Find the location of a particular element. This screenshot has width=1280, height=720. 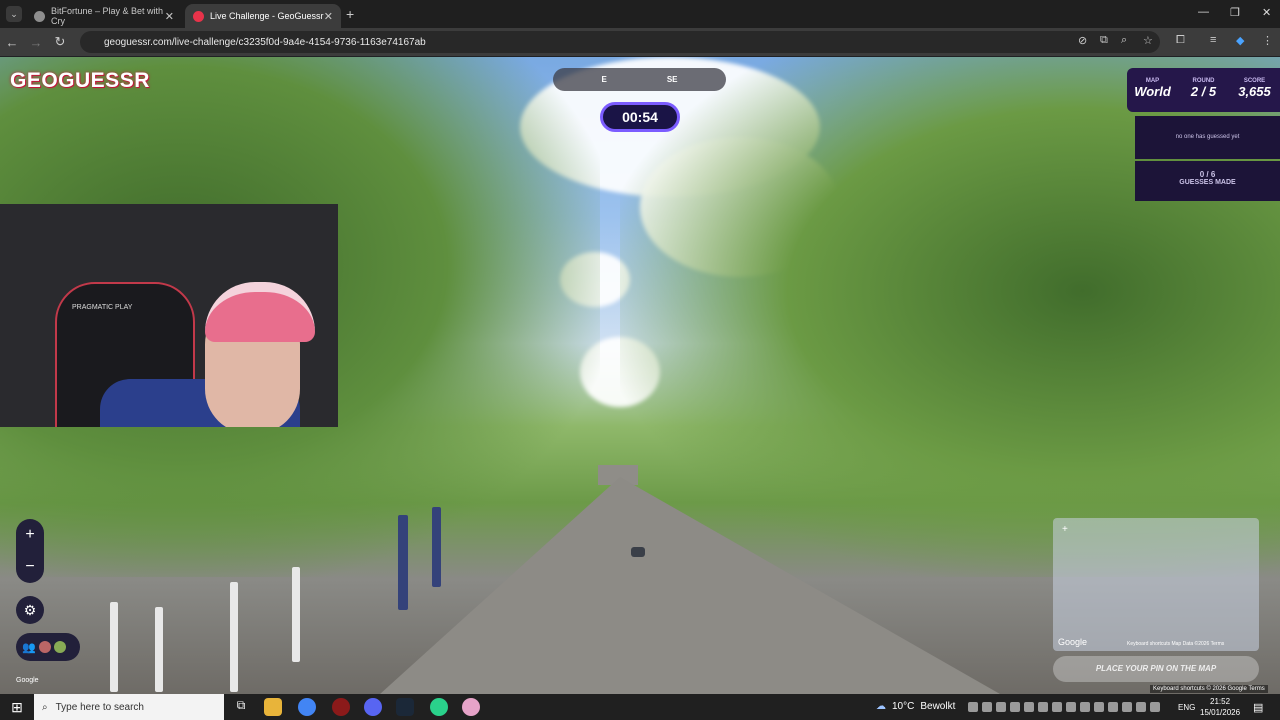

bookmark-star-icon: ☆ is located at coordinates (1148, 40).